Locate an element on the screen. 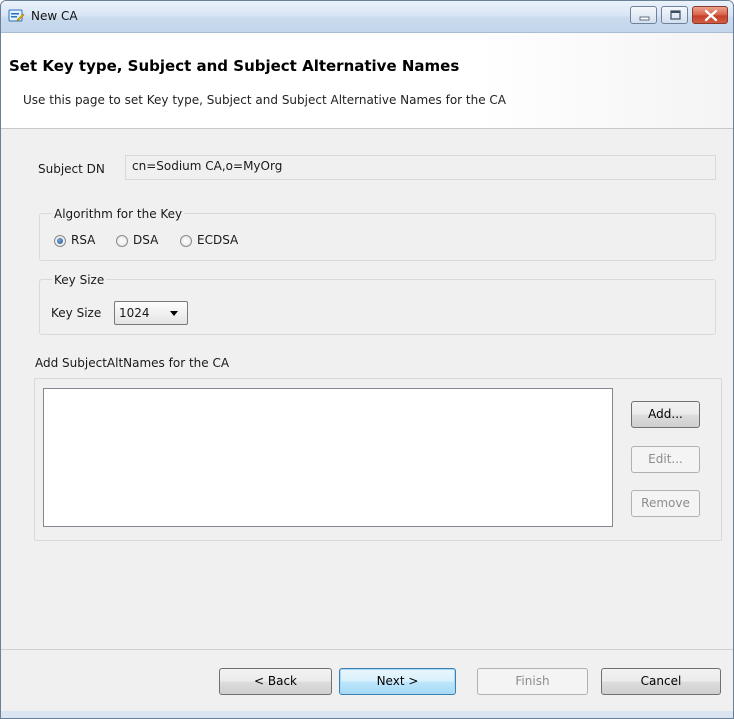 This screenshot has height=719, width=734. back-button-label: < Back is located at coordinates (275, 681).